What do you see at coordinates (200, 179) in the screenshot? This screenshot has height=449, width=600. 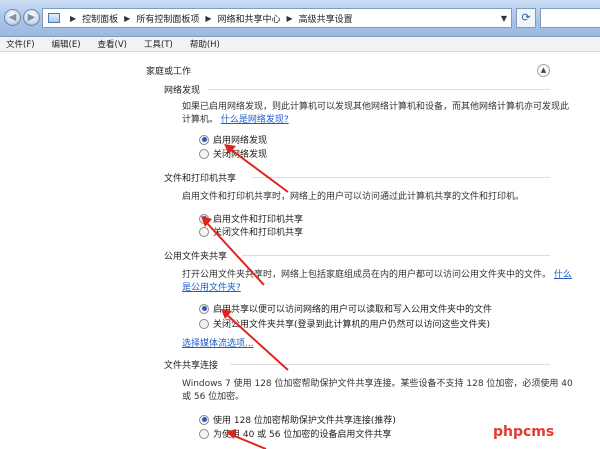 I see `section-title-file-printer: 文件和打印机共享` at bounding box center [200, 179].